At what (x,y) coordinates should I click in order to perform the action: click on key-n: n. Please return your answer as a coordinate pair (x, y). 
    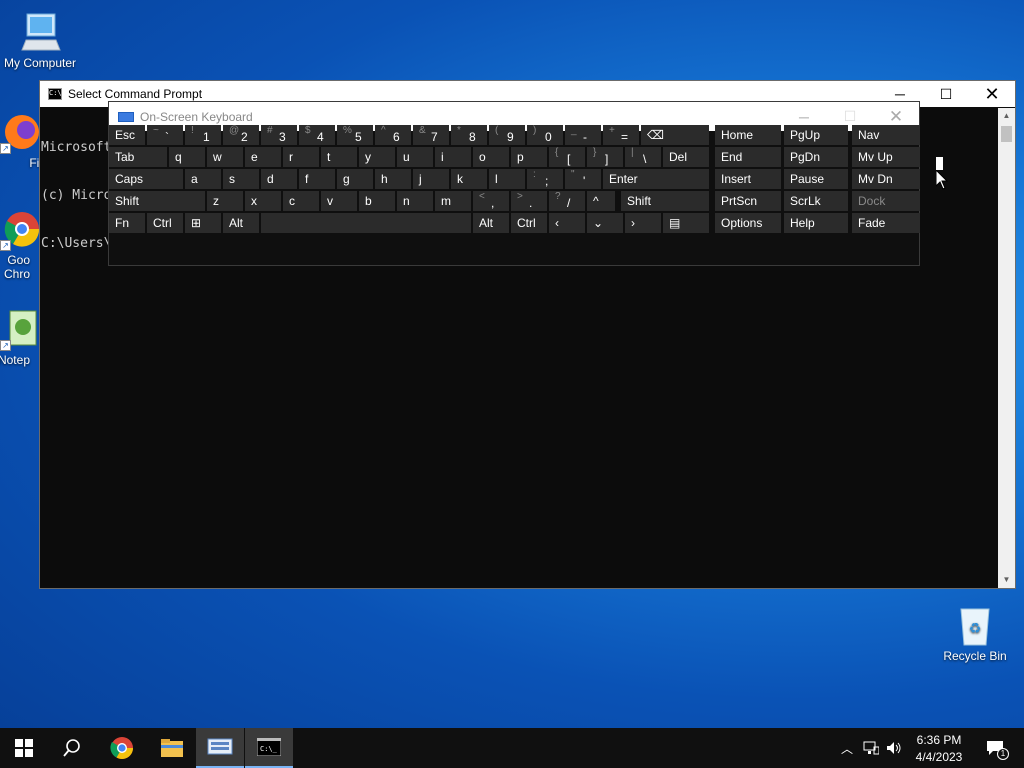
    Looking at the image, I should click on (415, 201).